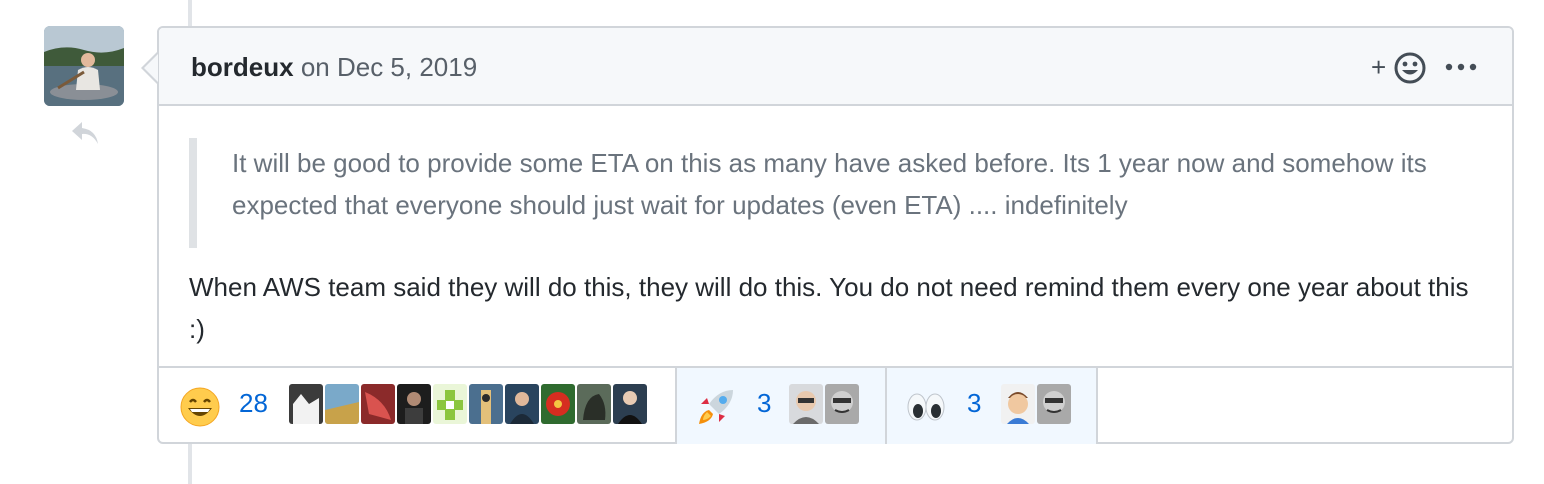  What do you see at coordinates (389, 67) in the screenshot?
I see `comment-timestamp: on Dec 5, 2019` at bounding box center [389, 67].